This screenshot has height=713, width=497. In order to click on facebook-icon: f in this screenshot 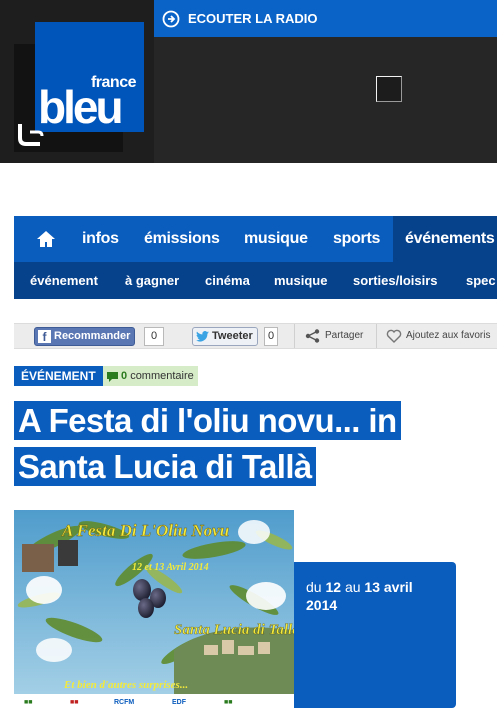, I will do `click(44, 337)`.